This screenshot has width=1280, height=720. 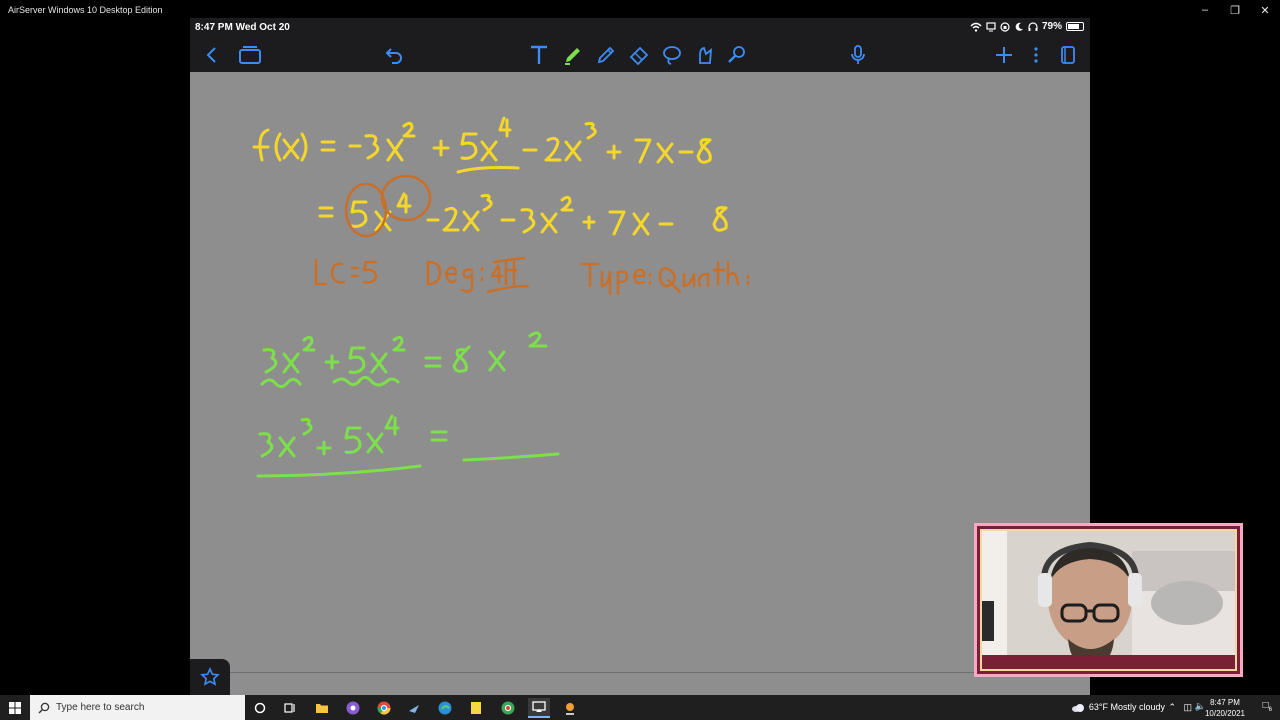 I want to click on task-view-icon, so click(x=290, y=708).